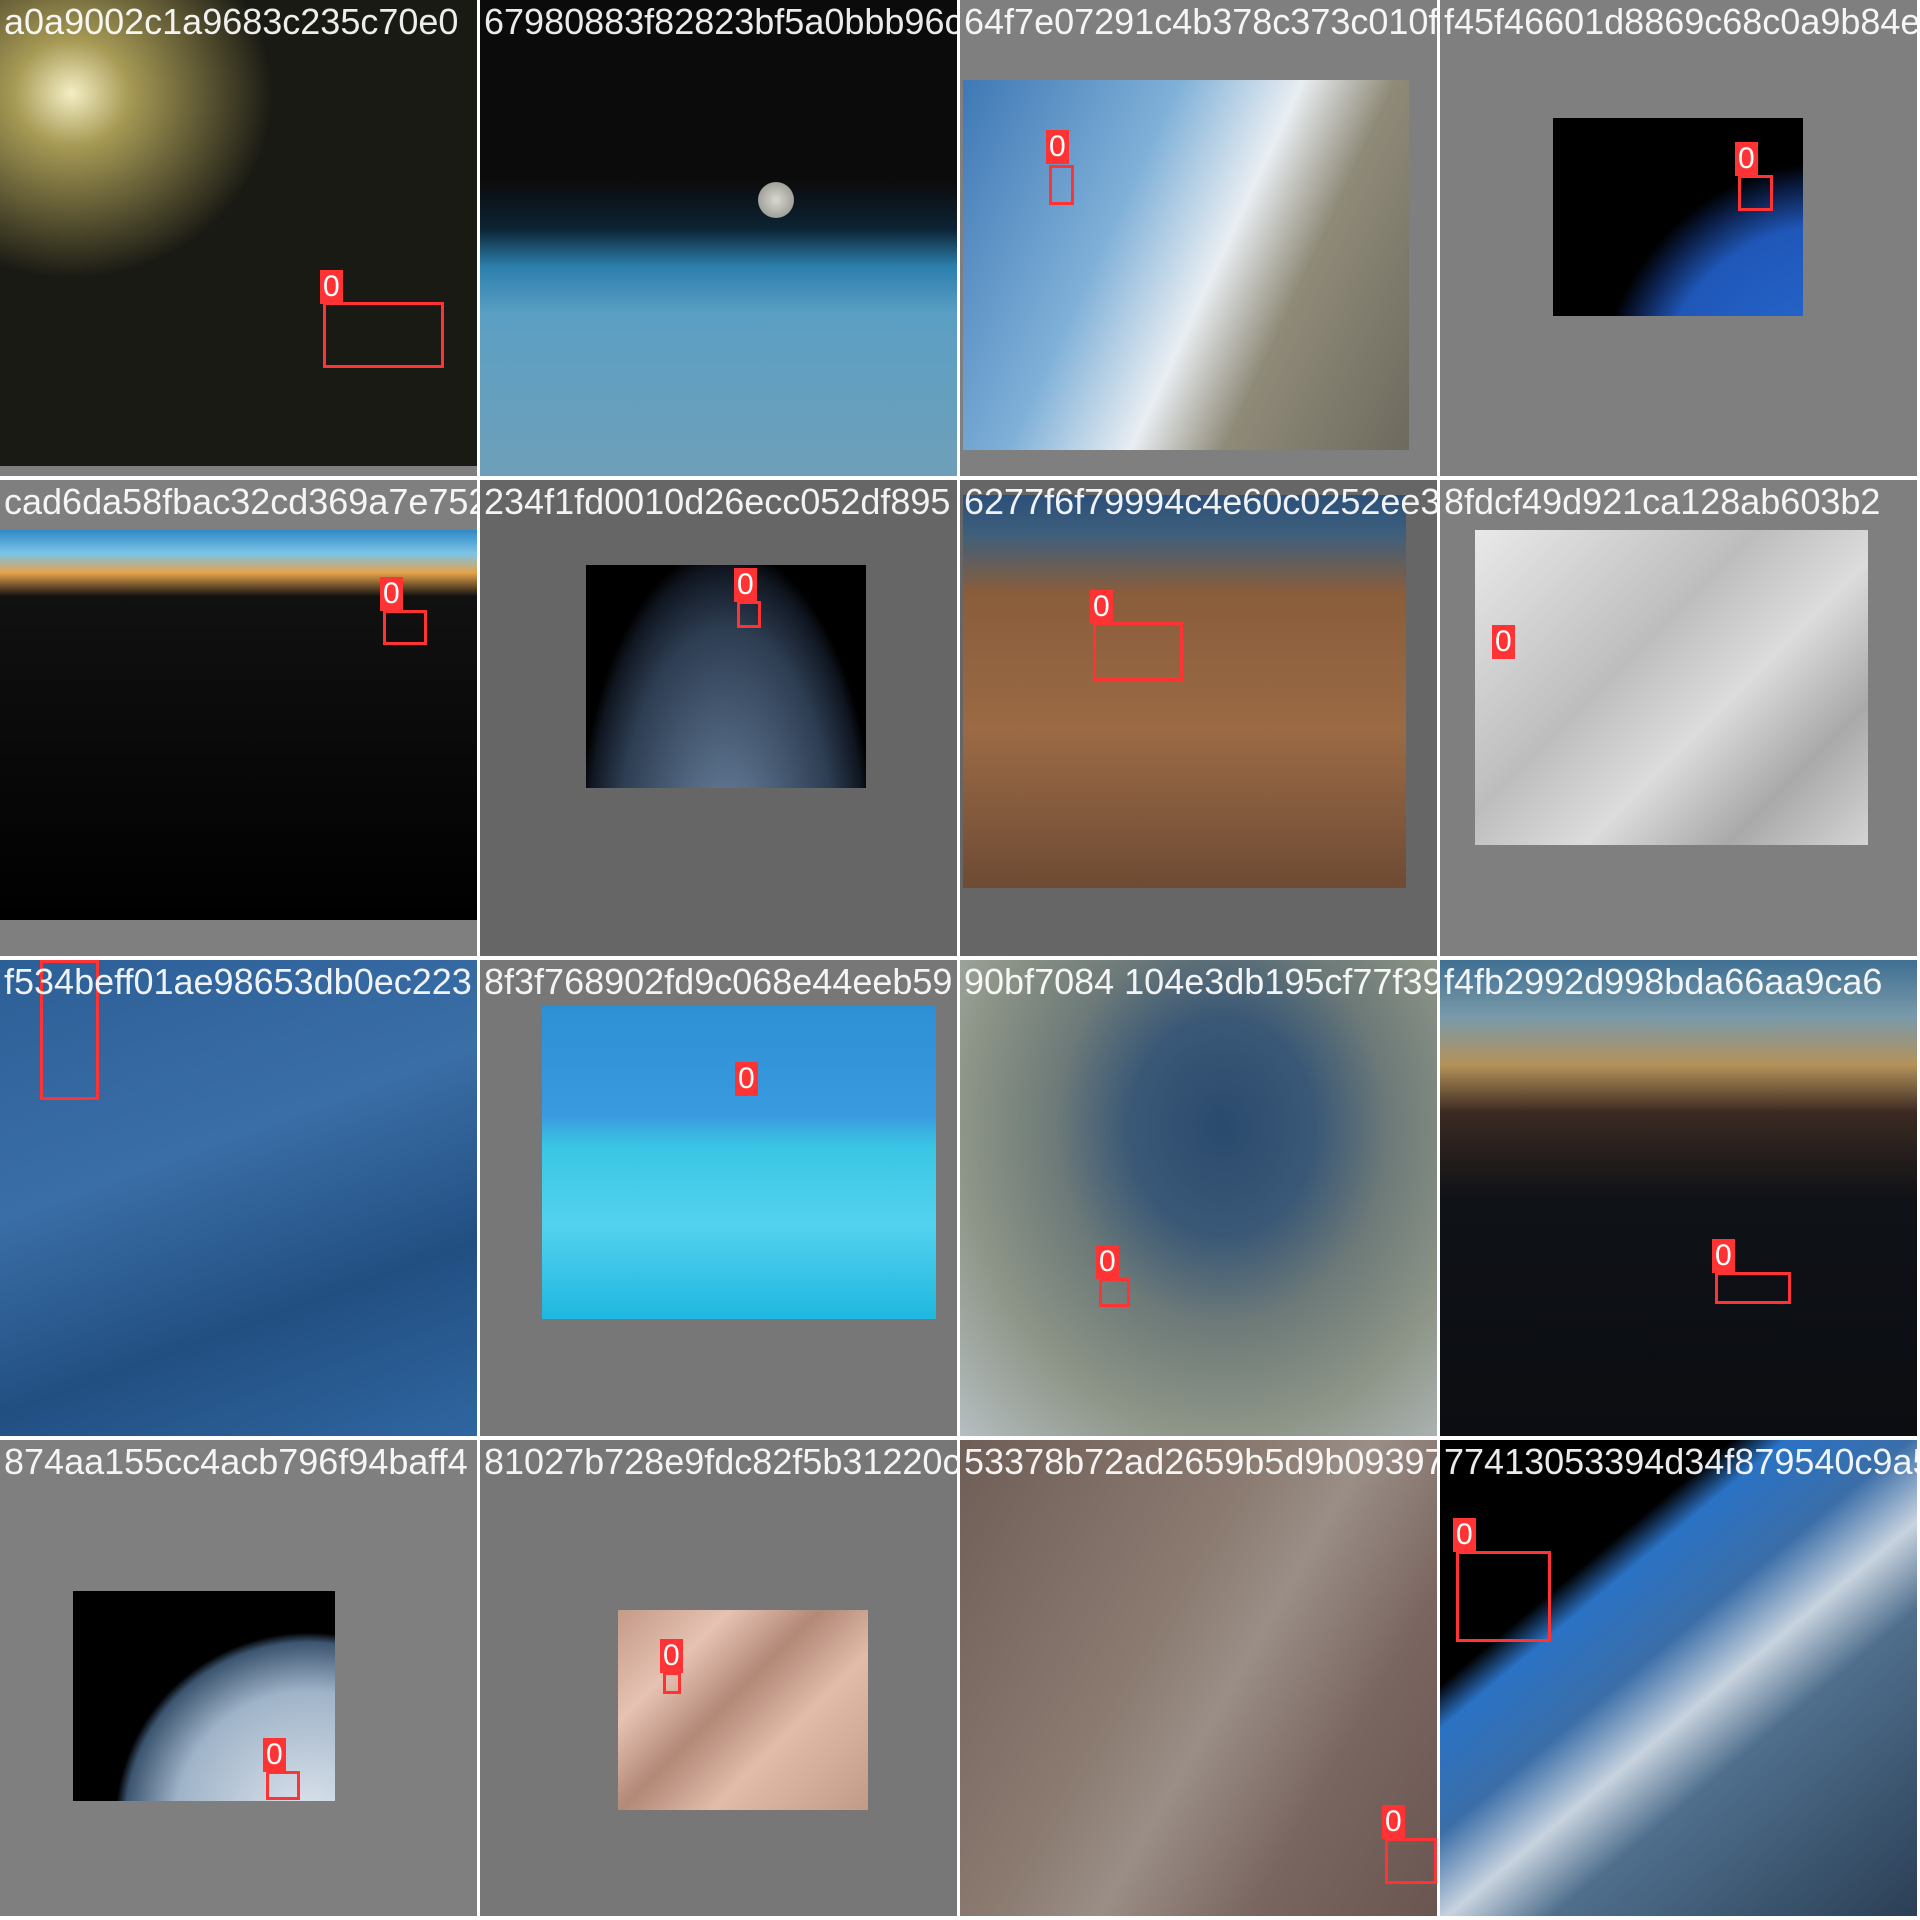  I want to click on filename-text: 81027b728e9fdc82f5b31220c, so click(720, 1461).